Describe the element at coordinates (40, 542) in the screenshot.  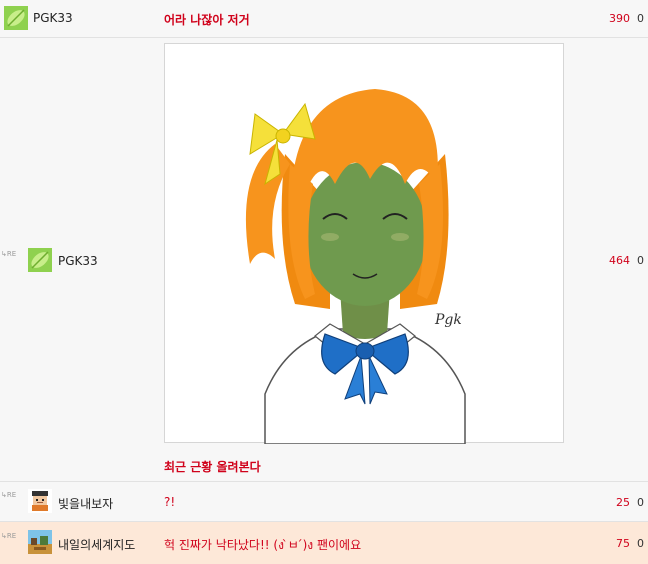
I see `pixel-landscape-icon` at that location.